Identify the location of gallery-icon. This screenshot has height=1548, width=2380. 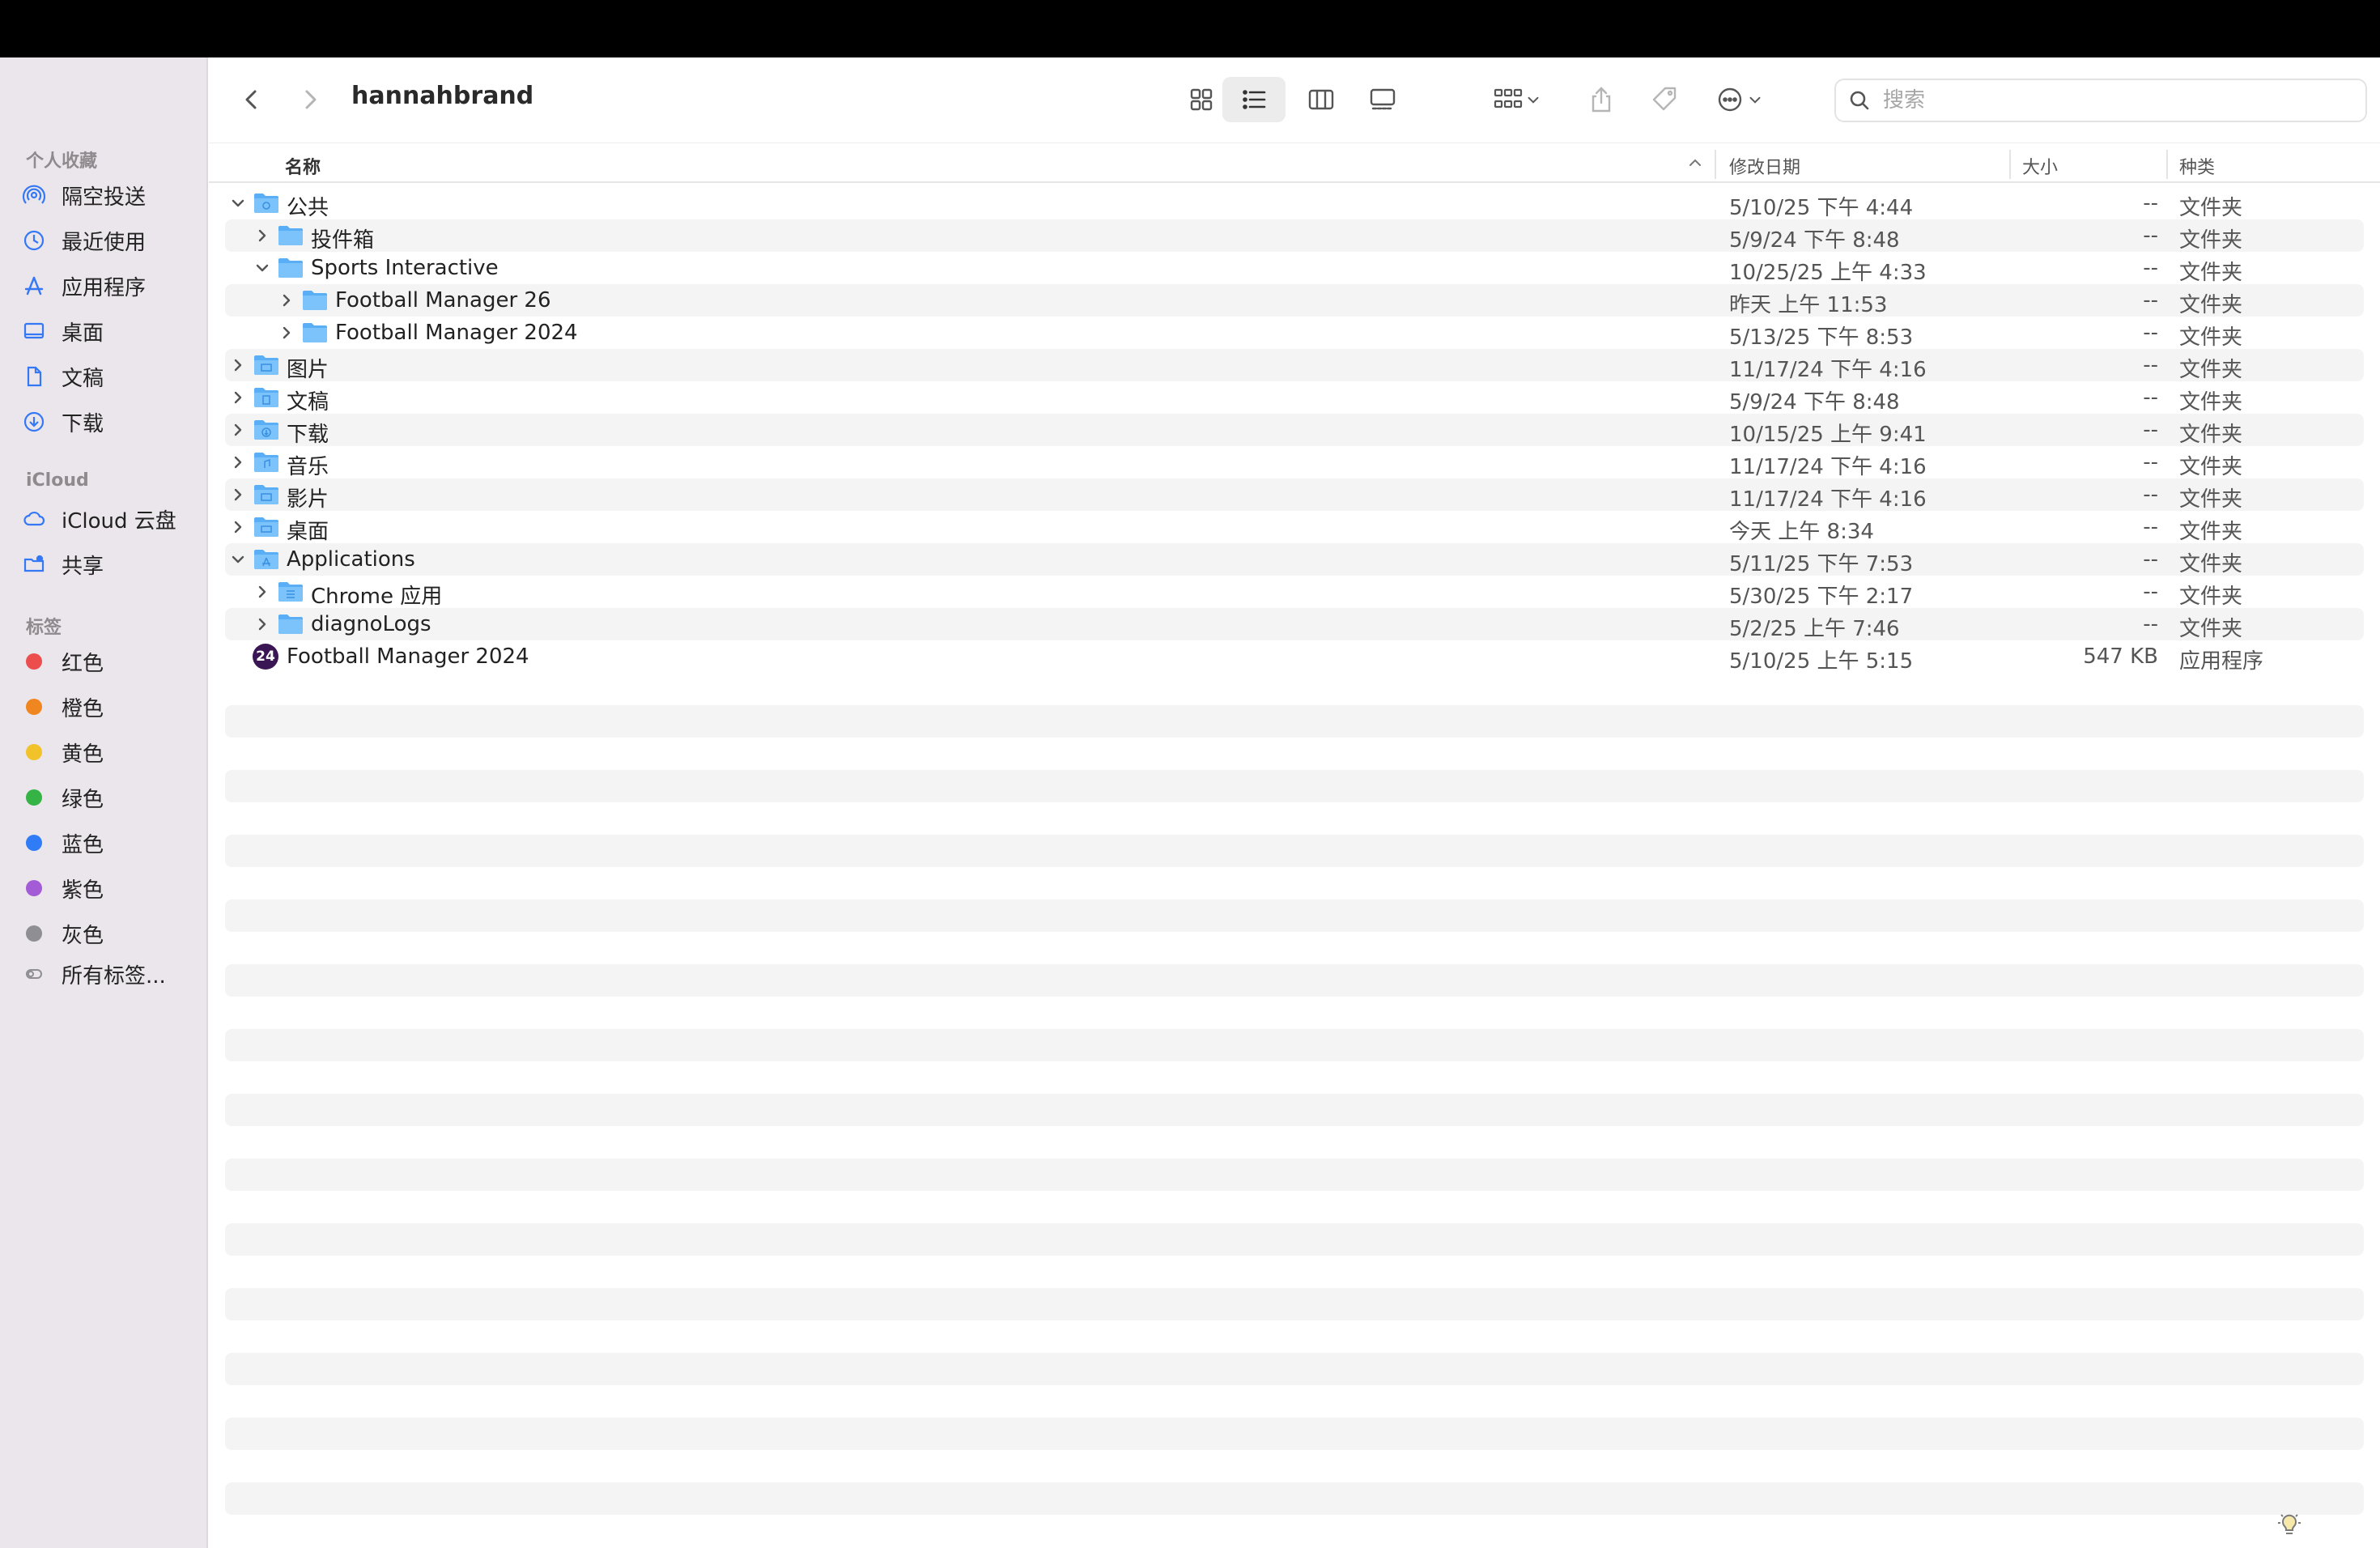
(1383, 99).